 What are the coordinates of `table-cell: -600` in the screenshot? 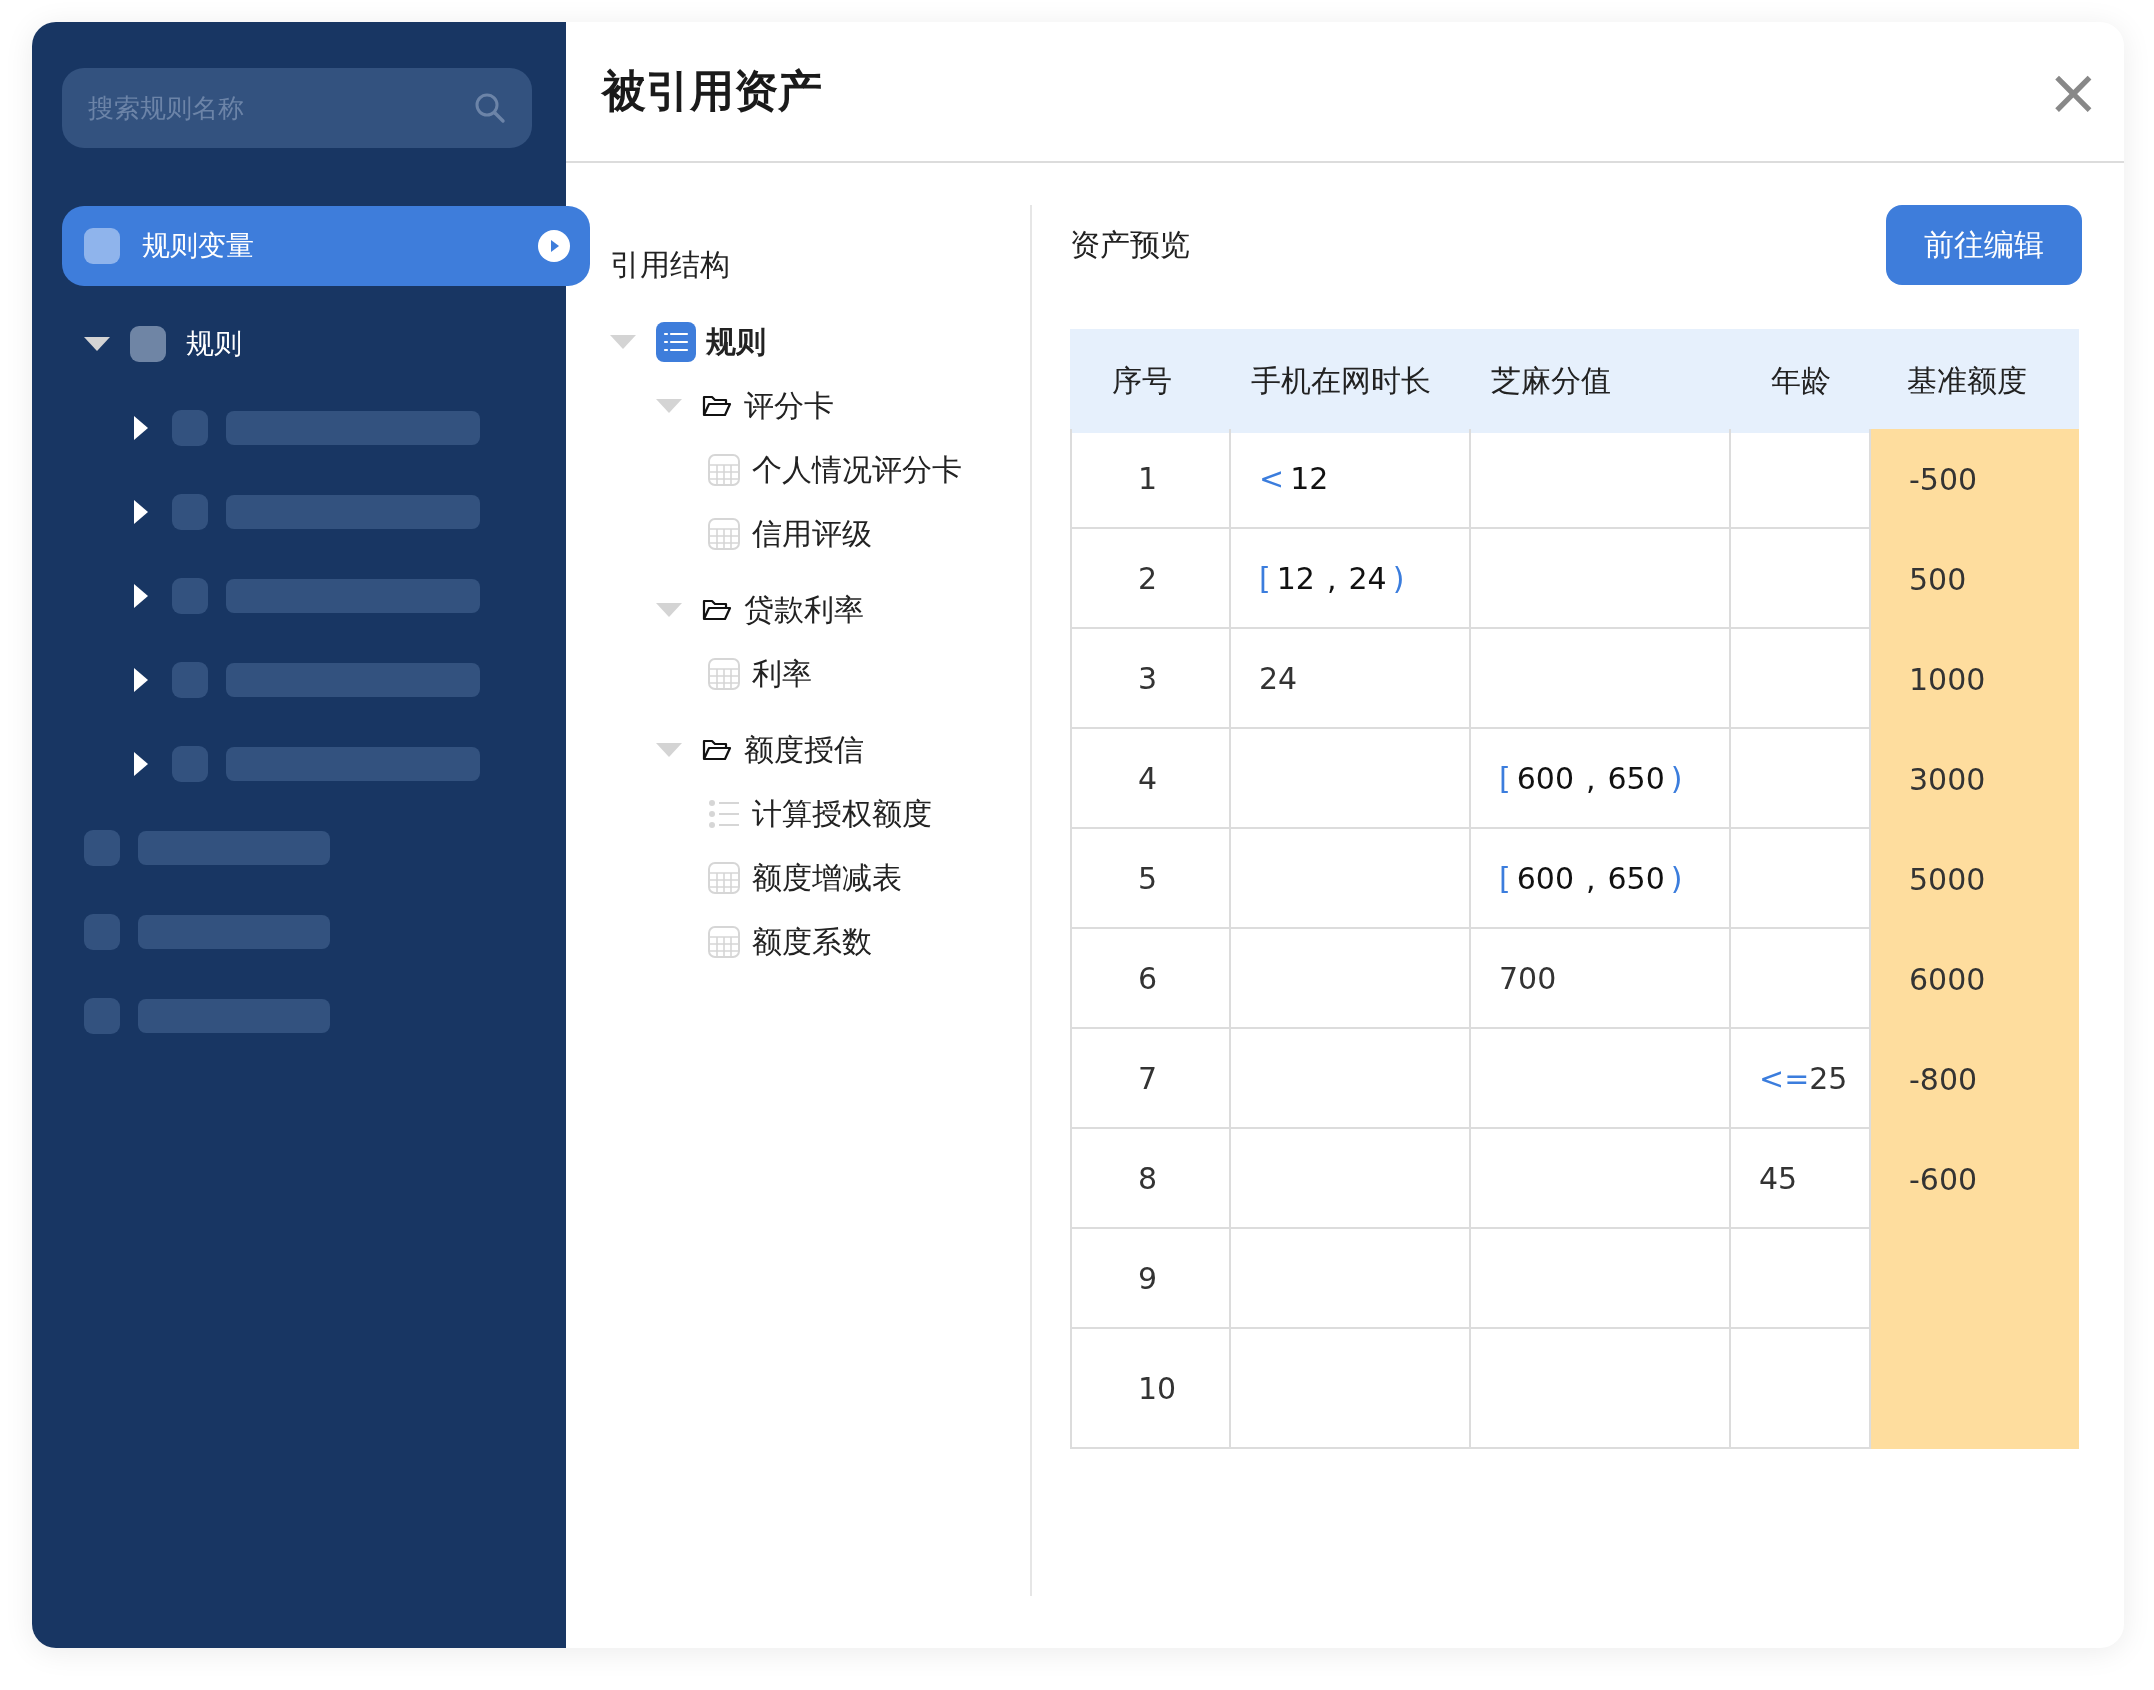 It's located at (1975, 1179).